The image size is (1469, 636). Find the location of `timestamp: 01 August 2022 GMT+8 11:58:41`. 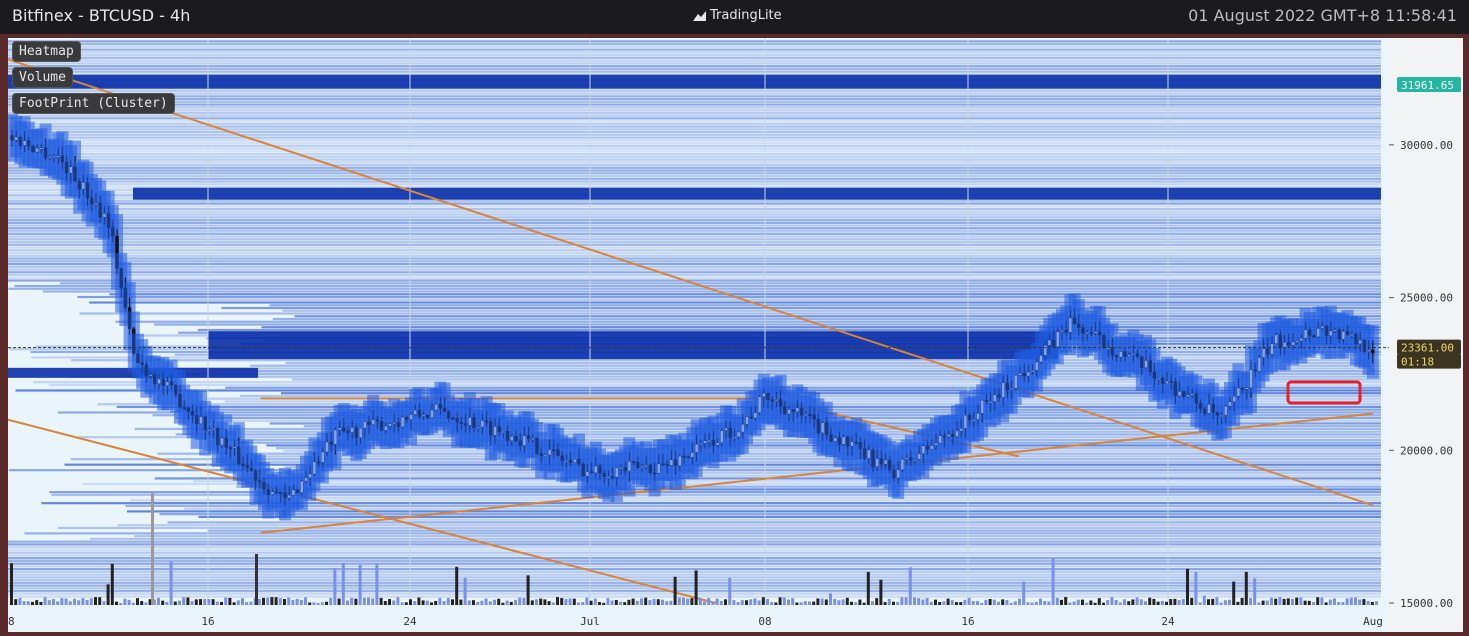

timestamp: 01 August 2022 GMT+8 11:58:41 is located at coordinates (1322, 15).